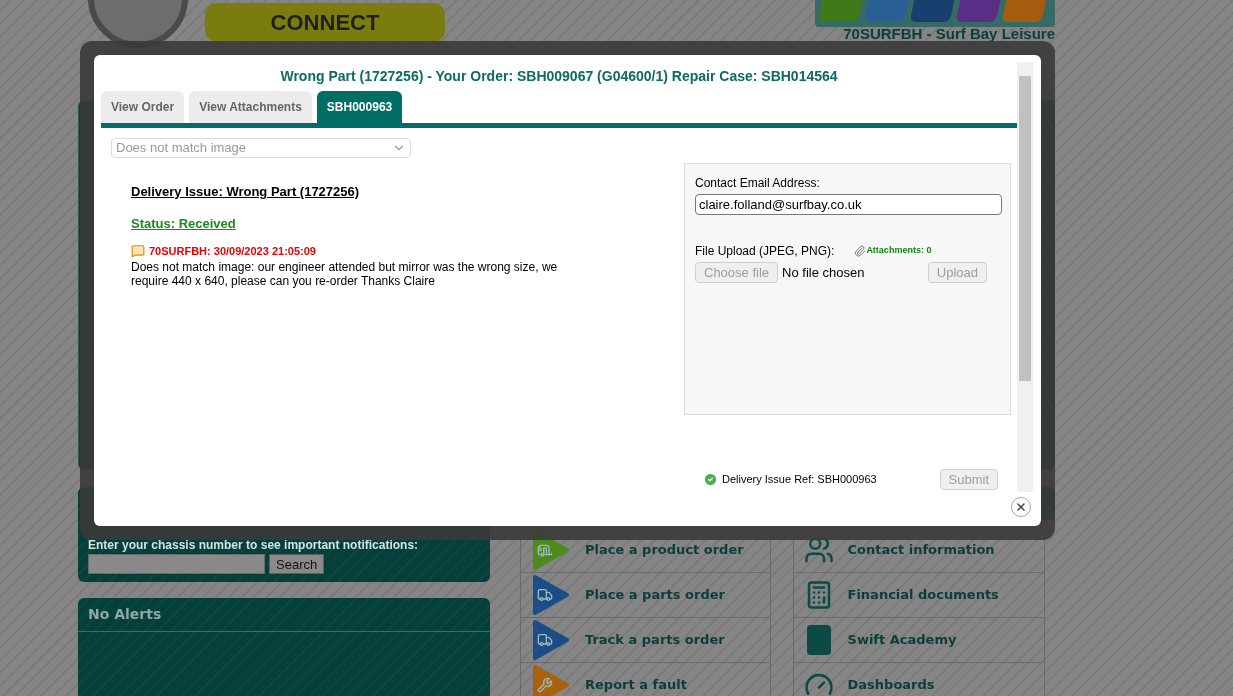 The height and width of the screenshot is (696, 1233). What do you see at coordinates (254, 545) in the screenshot?
I see `chassis-prompt: Enter your chassis number to see important notifications:` at bounding box center [254, 545].